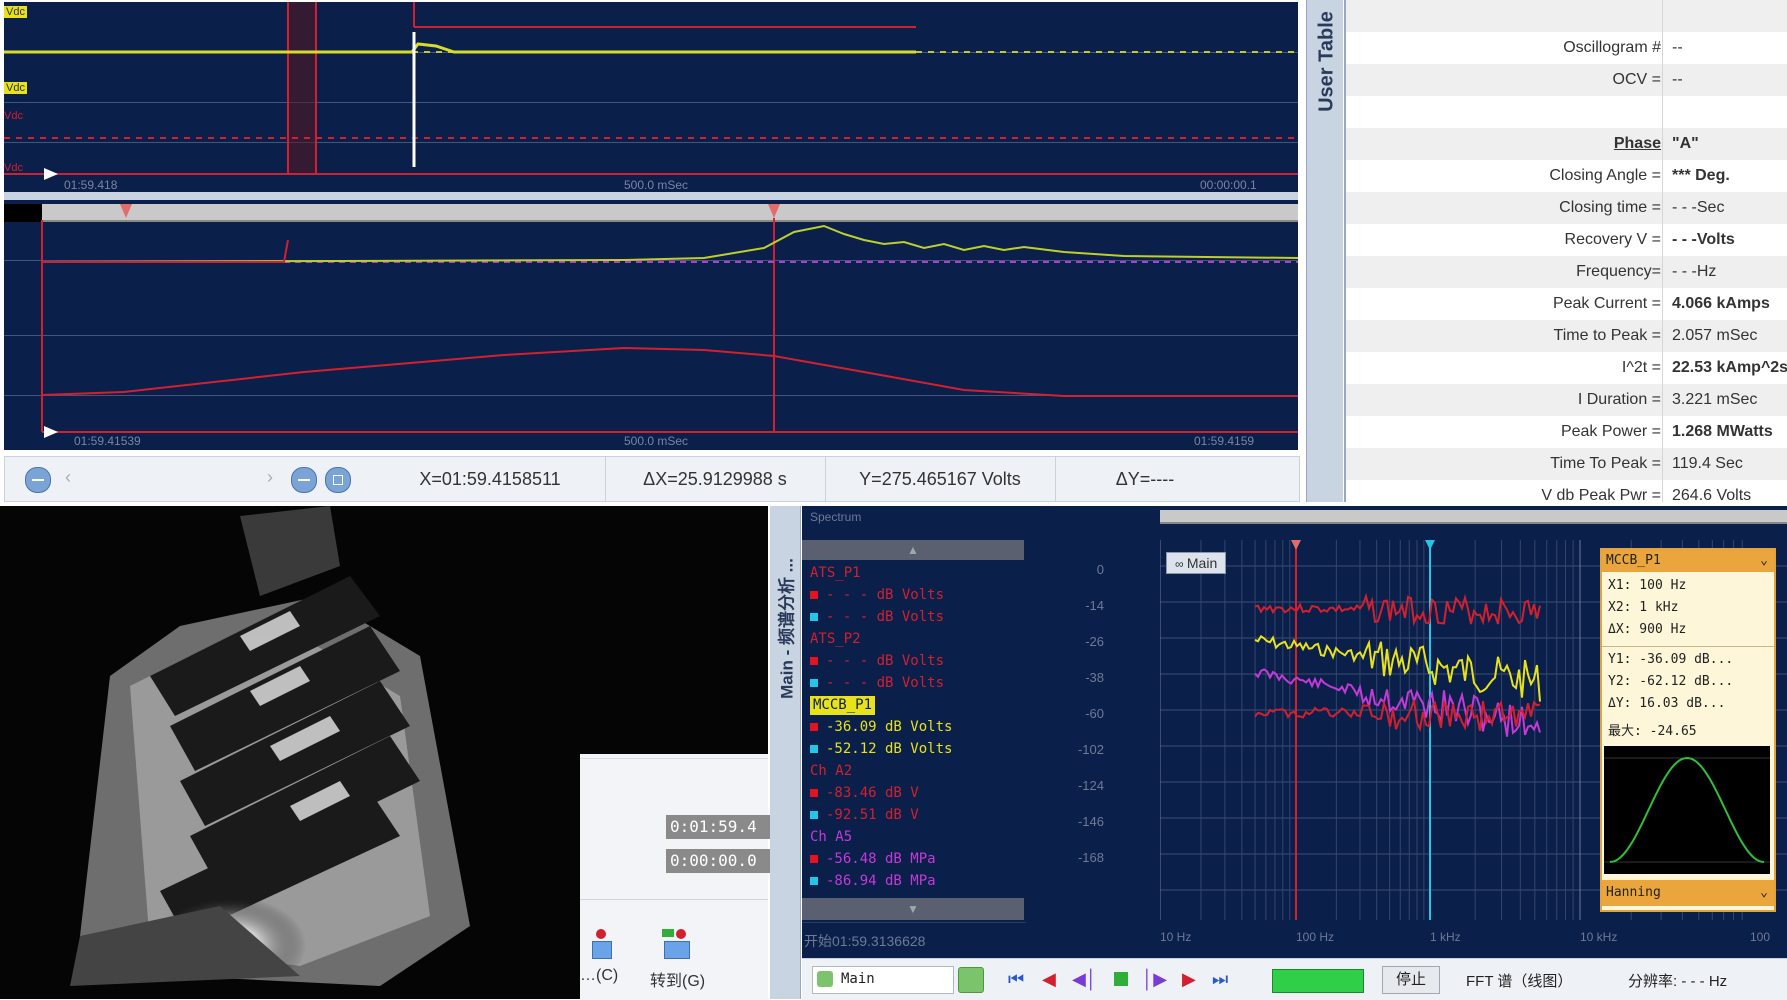 This screenshot has width=1787, height=1000. I want to click on fft-mode-label: FFT 谱（线图）, so click(1519, 980).